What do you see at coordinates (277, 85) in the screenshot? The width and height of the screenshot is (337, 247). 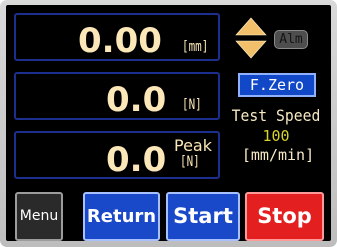 I see `force-zero-button: F.Zero` at bounding box center [277, 85].